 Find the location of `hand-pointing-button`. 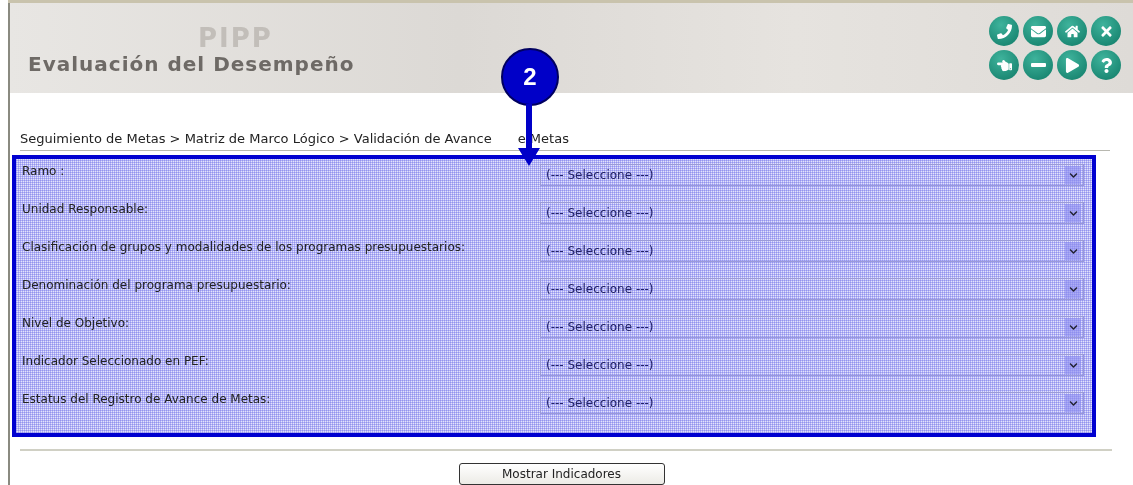

hand-pointing-button is located at coordinates (1004, 65).